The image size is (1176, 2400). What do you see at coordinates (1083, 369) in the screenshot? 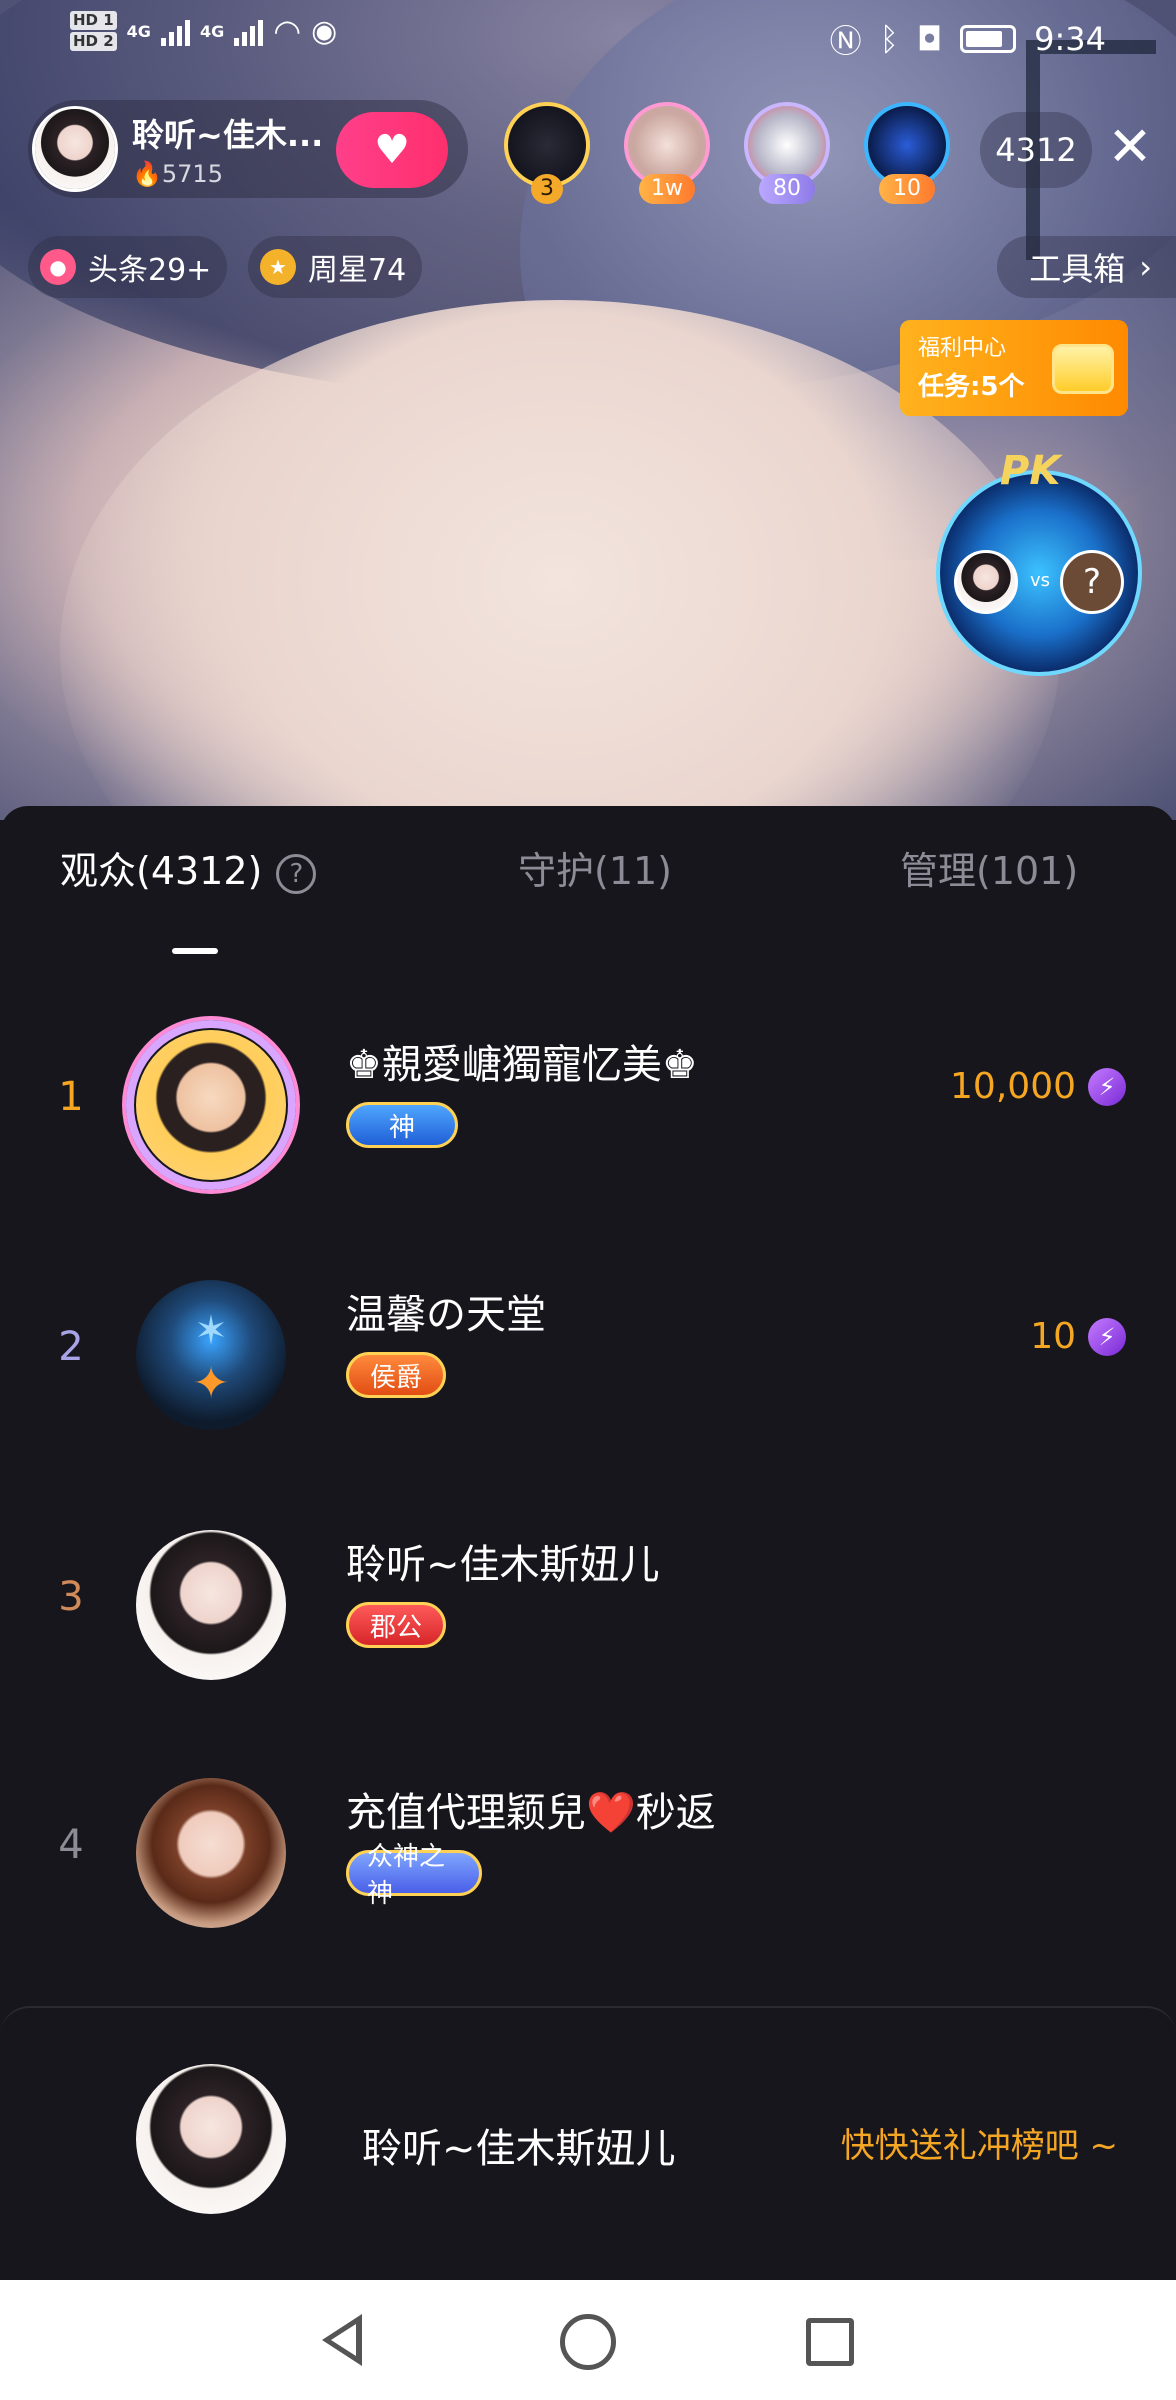
I see `treasure-chest-icon` at bounding box center [1083, 369].